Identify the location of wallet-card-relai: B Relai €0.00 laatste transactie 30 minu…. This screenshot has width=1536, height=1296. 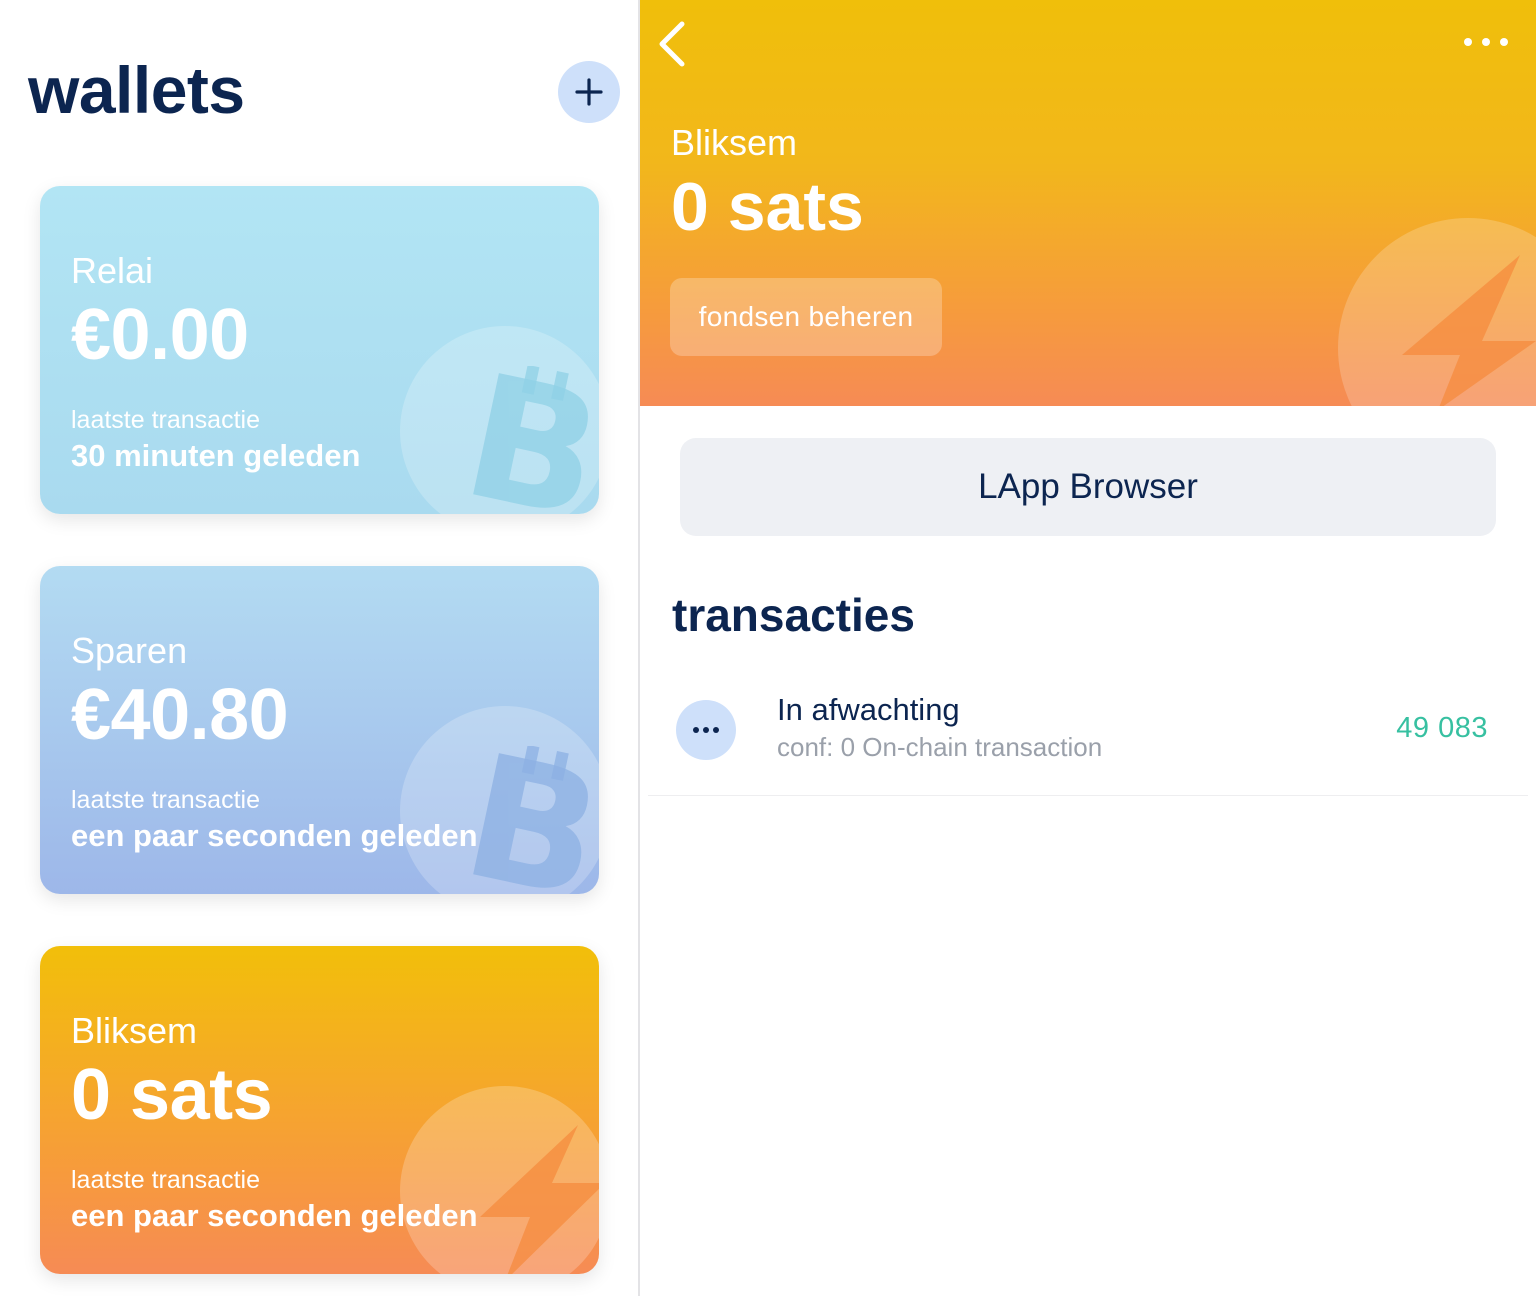
(319, 350).